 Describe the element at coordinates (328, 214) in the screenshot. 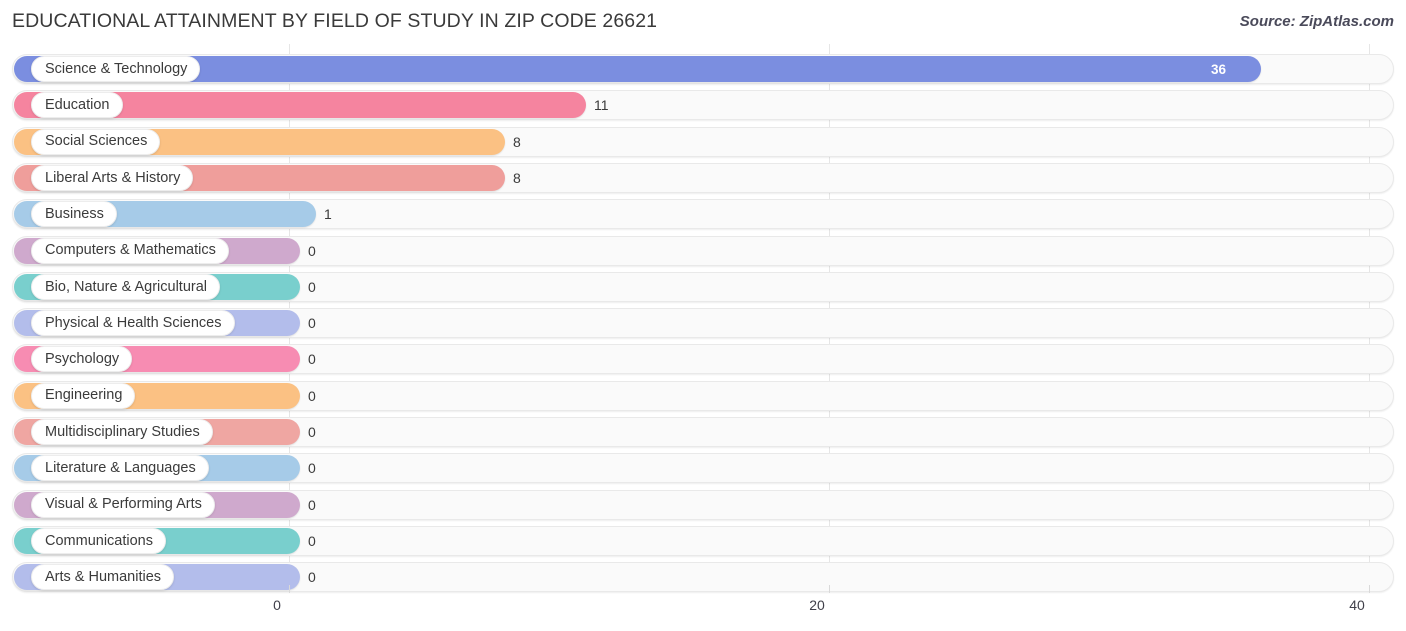

I see `bar-value-label: 1` at that location.